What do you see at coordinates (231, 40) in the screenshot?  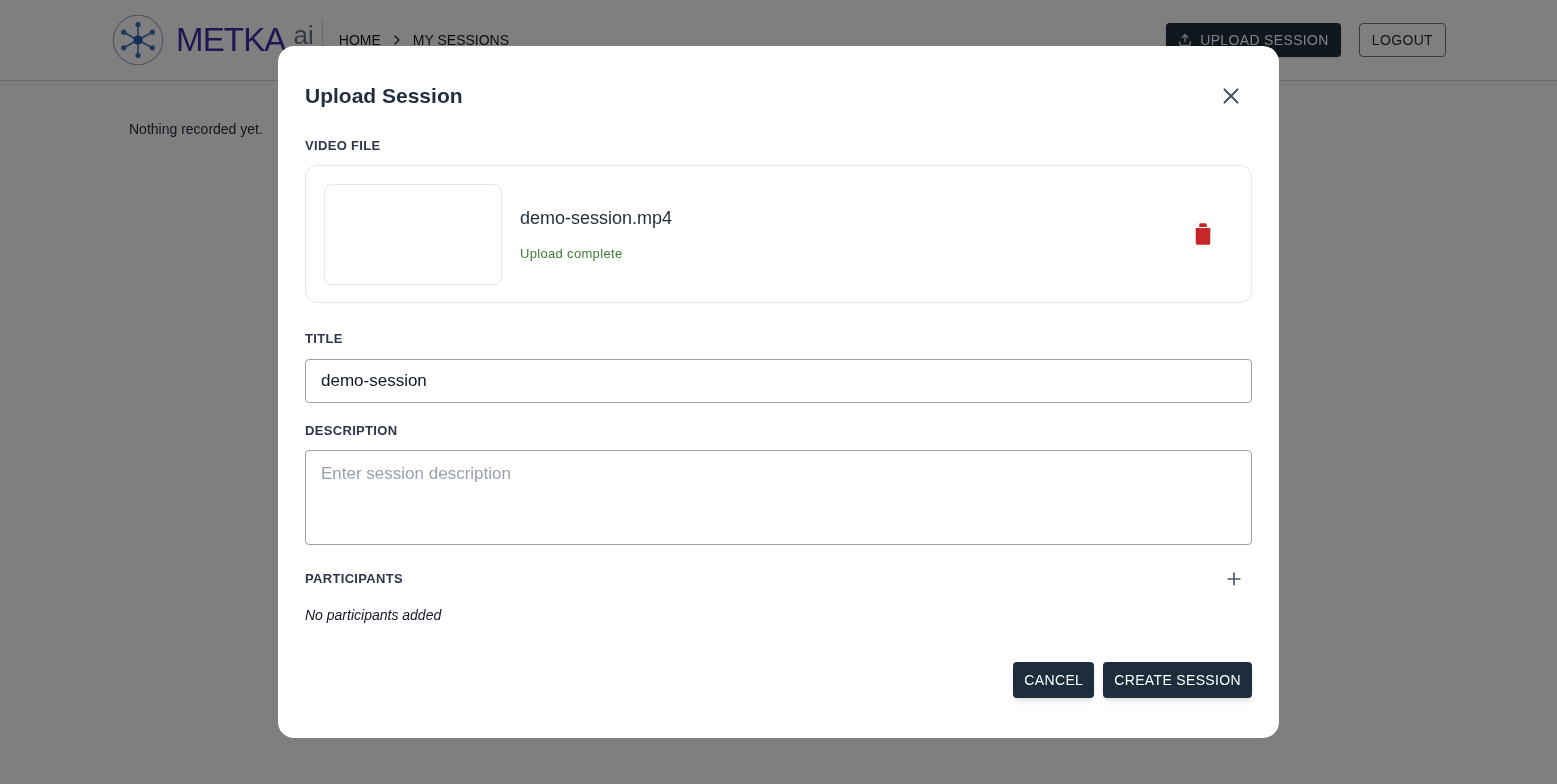 I see `logo-name: METKA` at bounding box center [231, 40].